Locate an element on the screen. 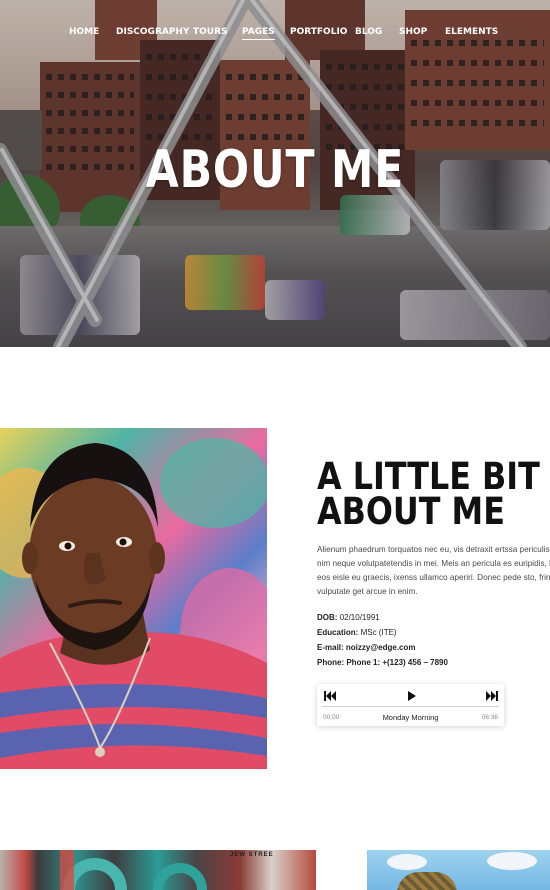 Image resolution: width=550 pixels, height=890 pixels. detail-value: Phone 1: +(123) 456 – 7890 is located at coordinates (397, 662).